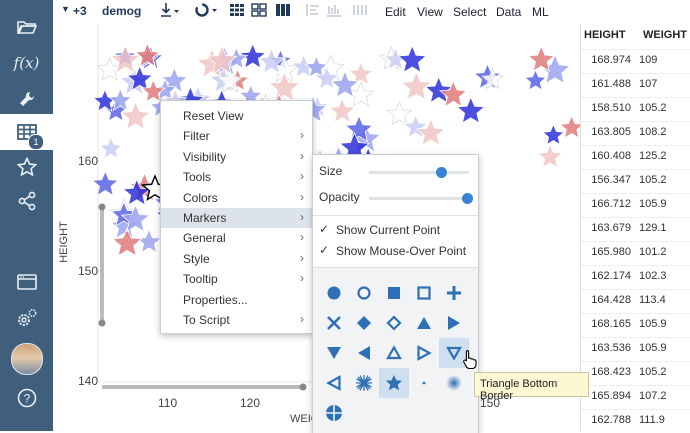 This screenshot has width=690, height=433. What do you see at coordinates (635, 276) in the screenshot?
I see `table-row: 162.174 102.3` at bounding box center [635, 276].